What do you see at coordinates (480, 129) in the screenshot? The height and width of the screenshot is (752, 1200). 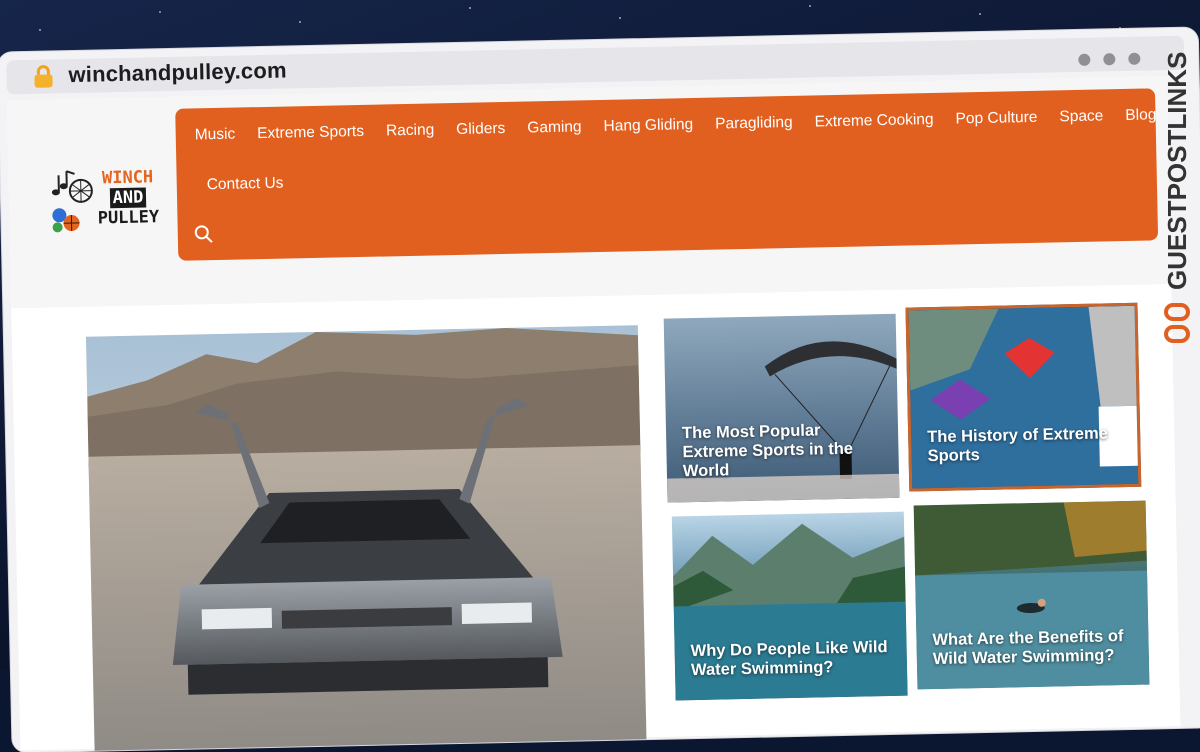 I see `nav-item-gliders: Gliders` at bounding box center [480, 129].